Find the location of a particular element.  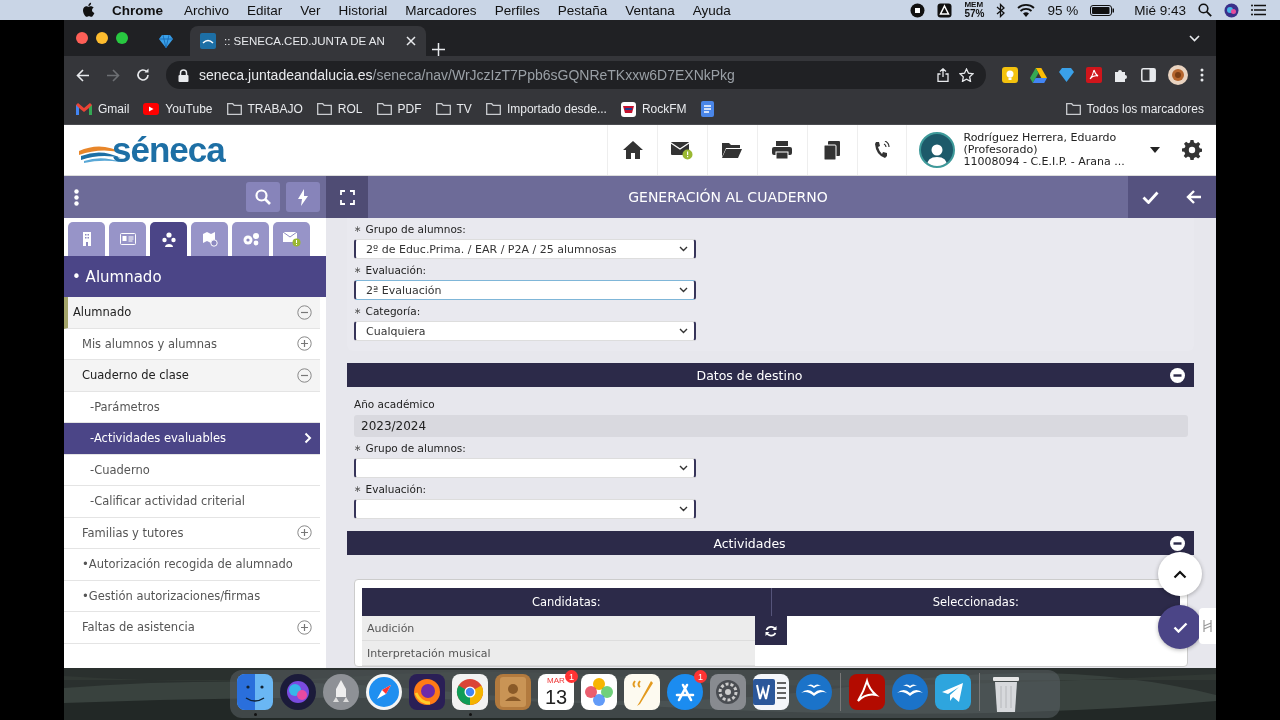

compass-icon is located at coordinates (384, 692).